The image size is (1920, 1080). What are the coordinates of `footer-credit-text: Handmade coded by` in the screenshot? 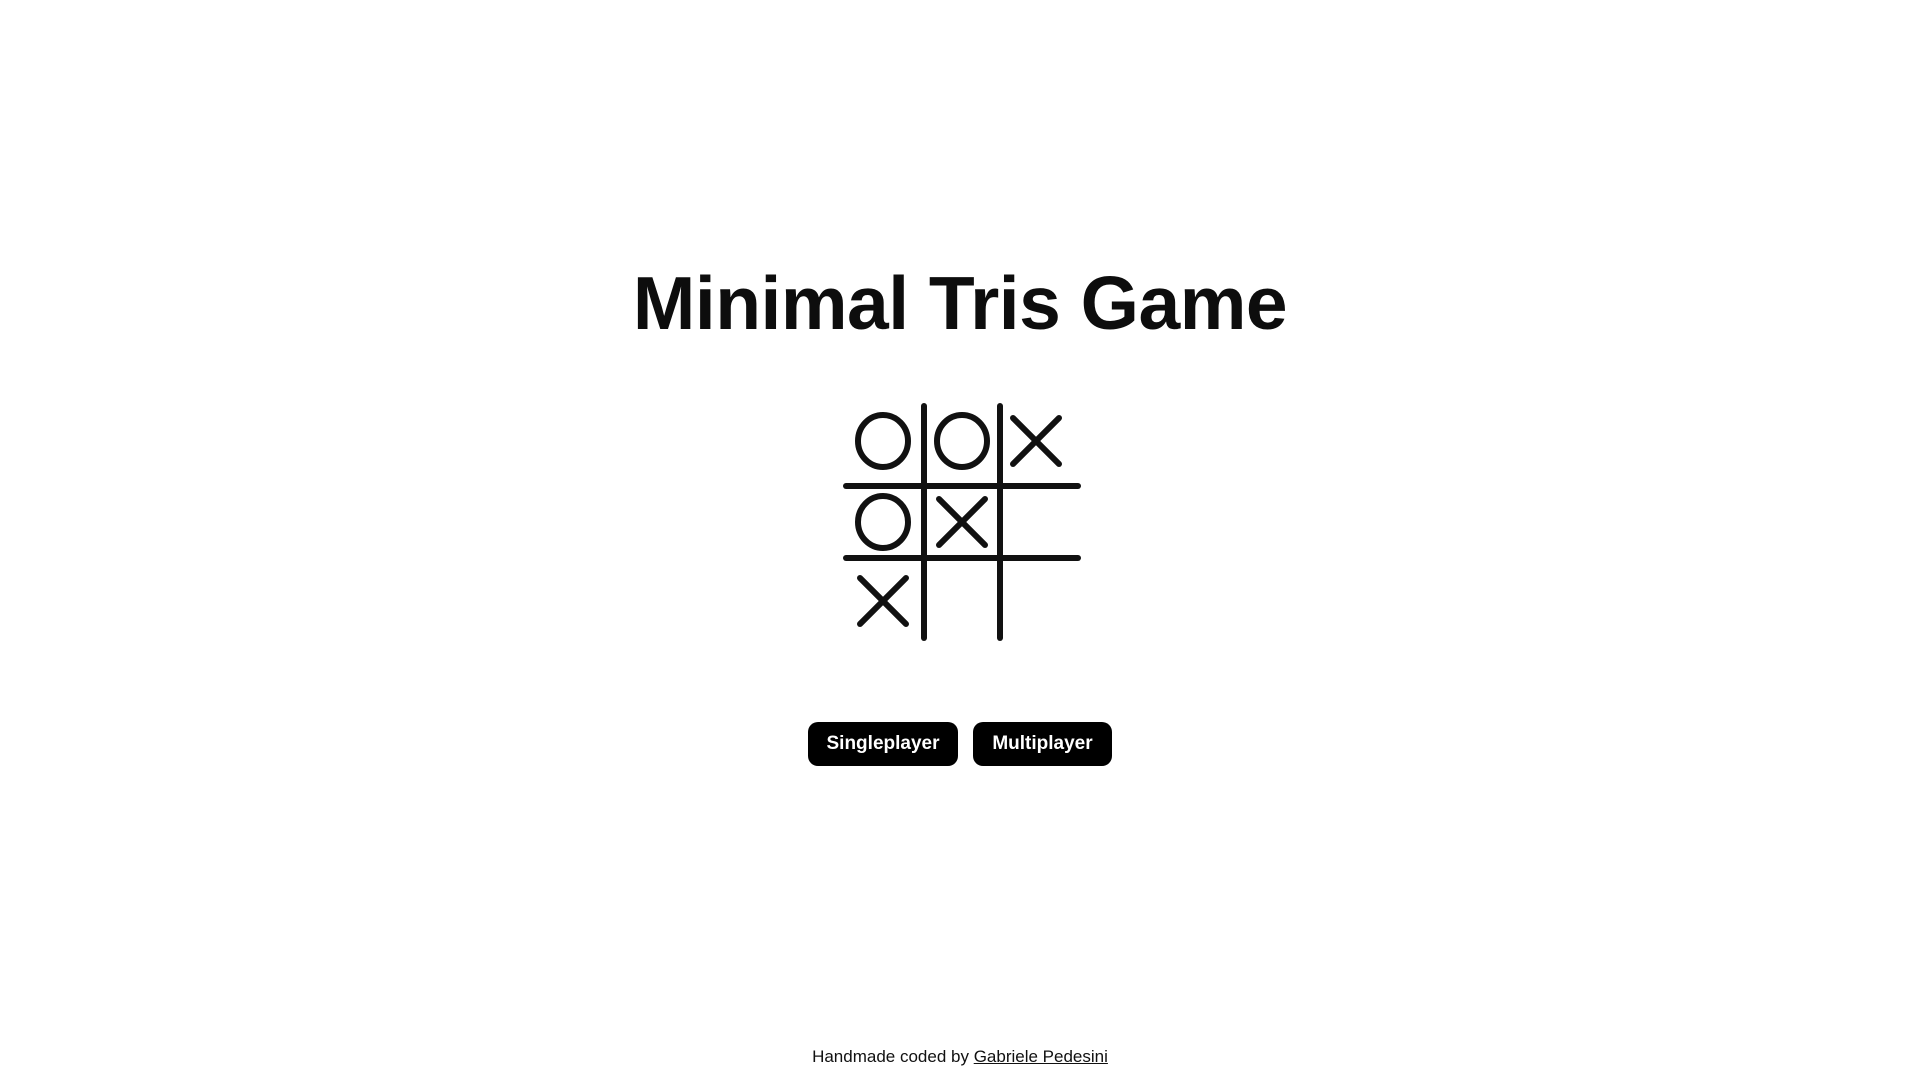 It's located at (890, 1056).